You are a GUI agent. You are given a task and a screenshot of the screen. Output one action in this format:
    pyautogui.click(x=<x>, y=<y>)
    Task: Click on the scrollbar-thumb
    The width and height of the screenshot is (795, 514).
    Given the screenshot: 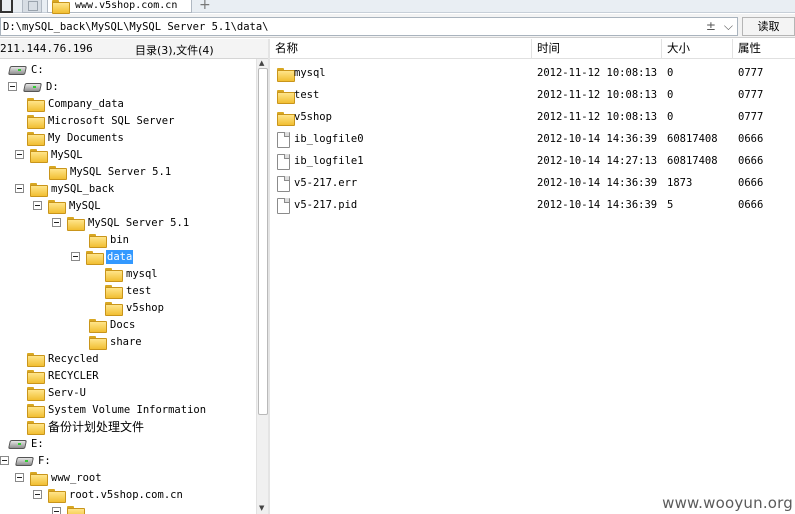 What is the action you would take?
    pyautogui.click(x=263, y=241)
    